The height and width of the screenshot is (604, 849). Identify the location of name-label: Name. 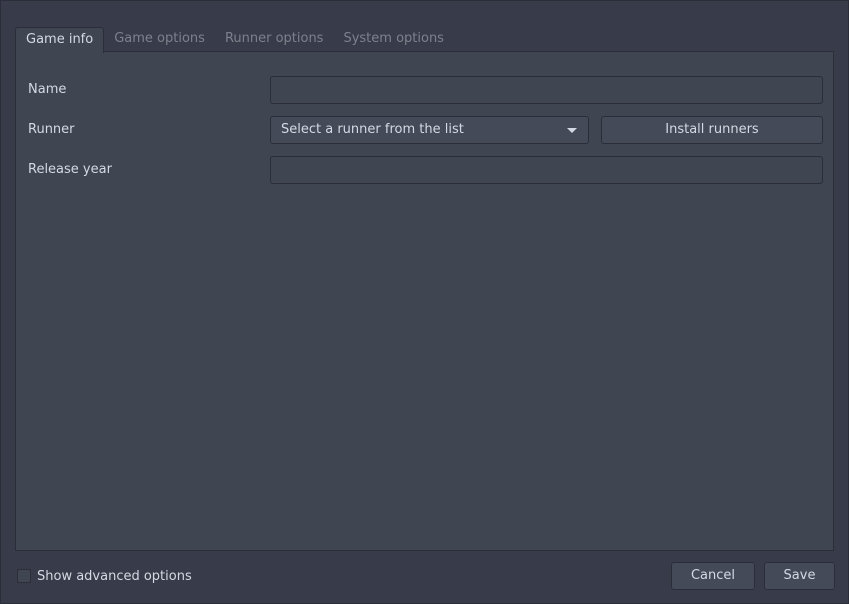
(47, 89).